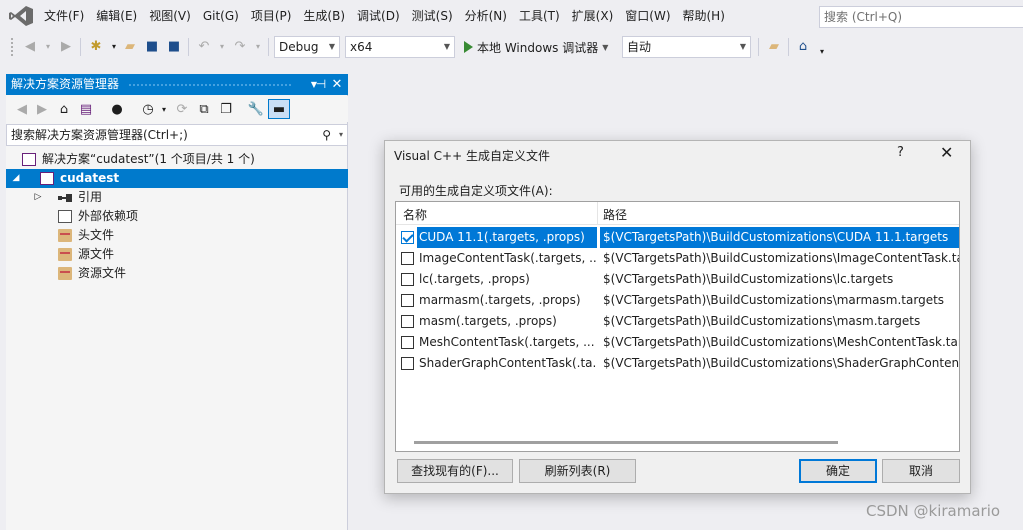 The image size is (1023, 530). I want to click on column-divider, so click(597, 213).